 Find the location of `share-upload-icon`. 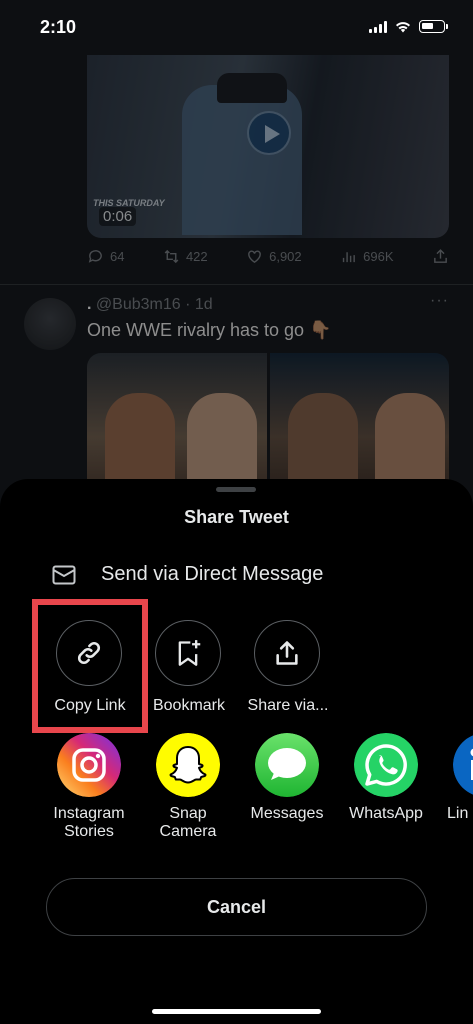

share-upload-icon is located at coordinates (287, 653).